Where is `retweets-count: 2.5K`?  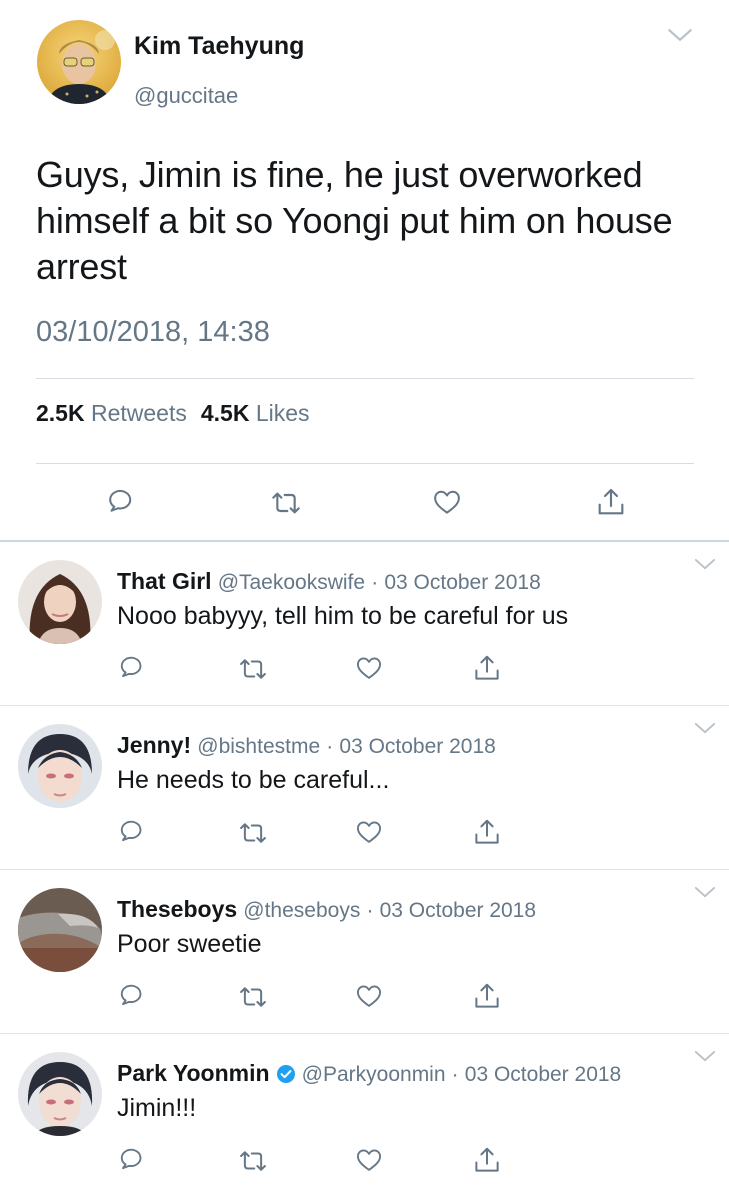 retweets-count: 2.5K is located at coordinates (60, 413).